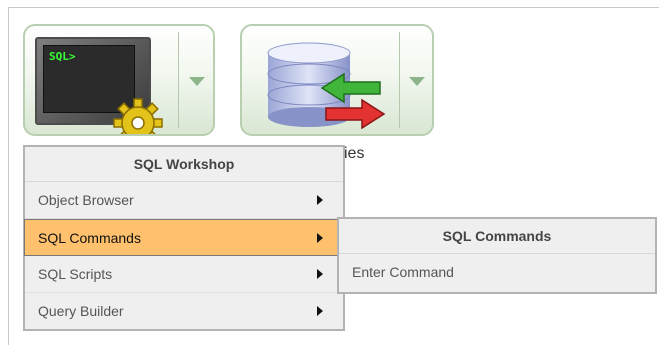  I want to click on menu-item-enter-command: Enter Command, so click(497, 272).